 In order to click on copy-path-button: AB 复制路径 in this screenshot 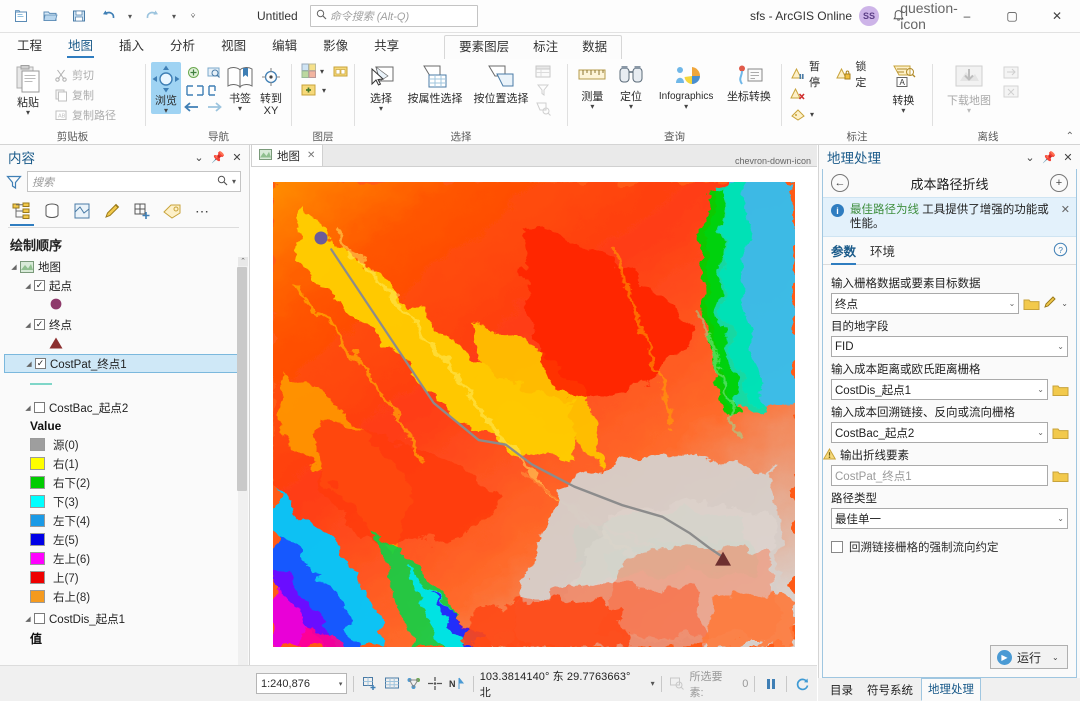, I will do `click(85, 115)`.